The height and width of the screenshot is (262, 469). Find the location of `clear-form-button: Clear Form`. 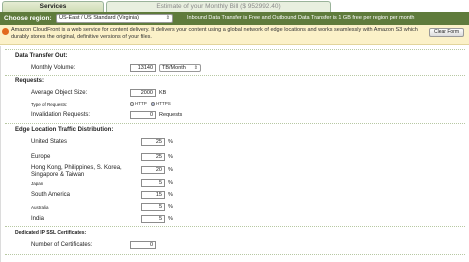

clear-form-button: Clear Form is located at coordinates (446, 32).